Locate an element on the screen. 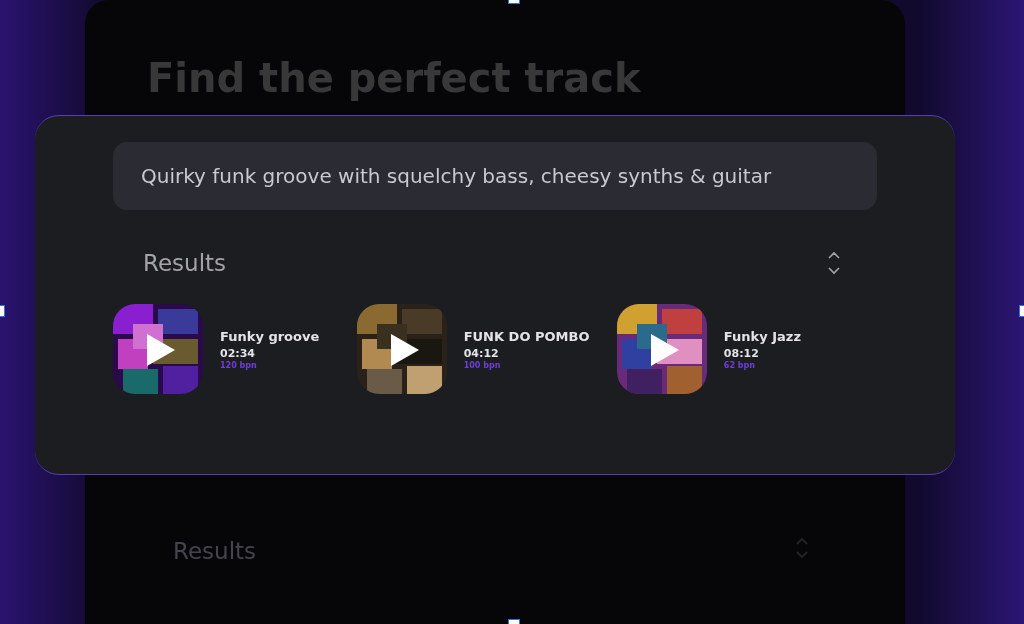 The height and width of the screenshot is (624, 1024). track-title: Funky groove is located at coordinates (270, 336).